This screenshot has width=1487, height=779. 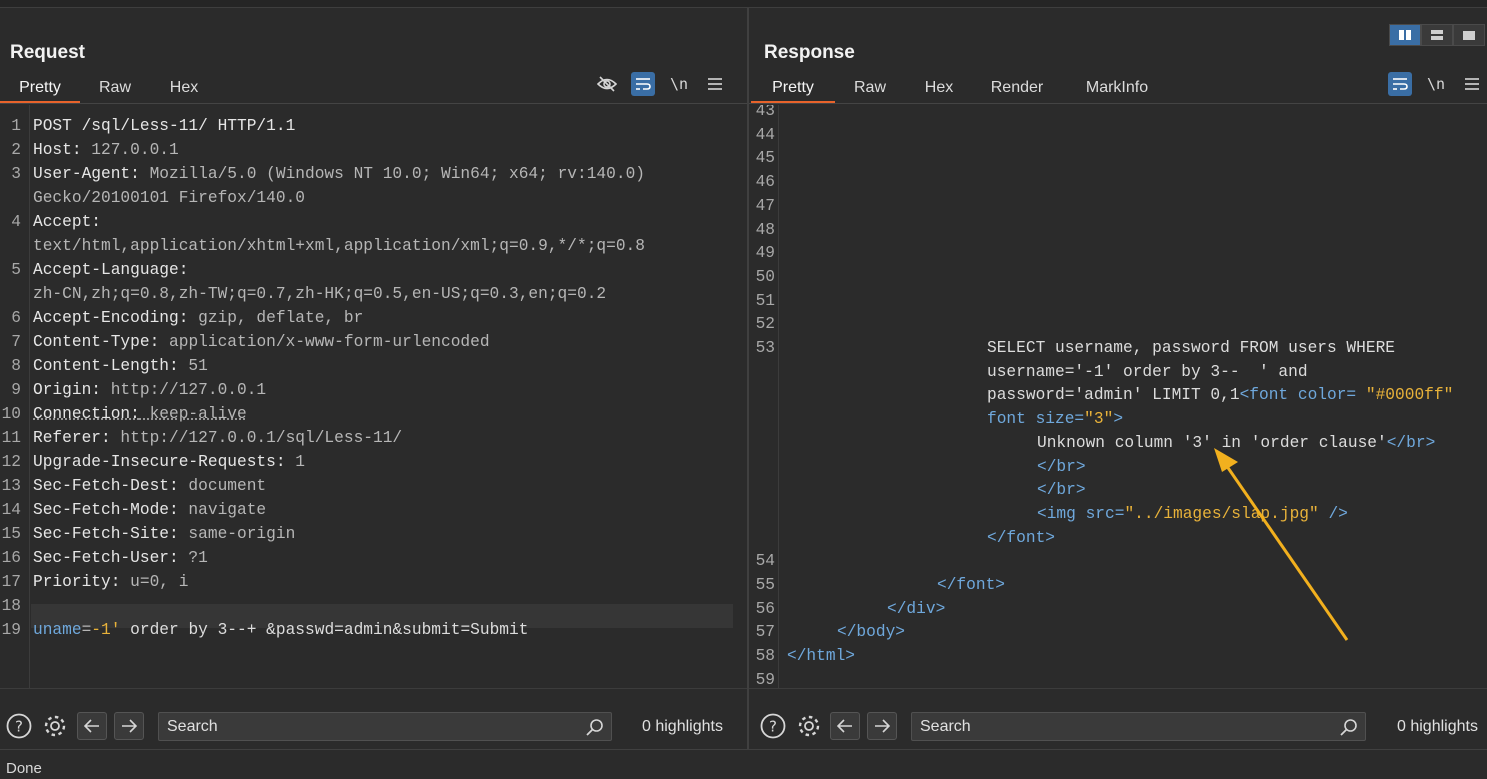 What do you see at coordinates (821, 656) in the screenshot?
I see `response-code-line: </html>` at bounding box center [821, 656].